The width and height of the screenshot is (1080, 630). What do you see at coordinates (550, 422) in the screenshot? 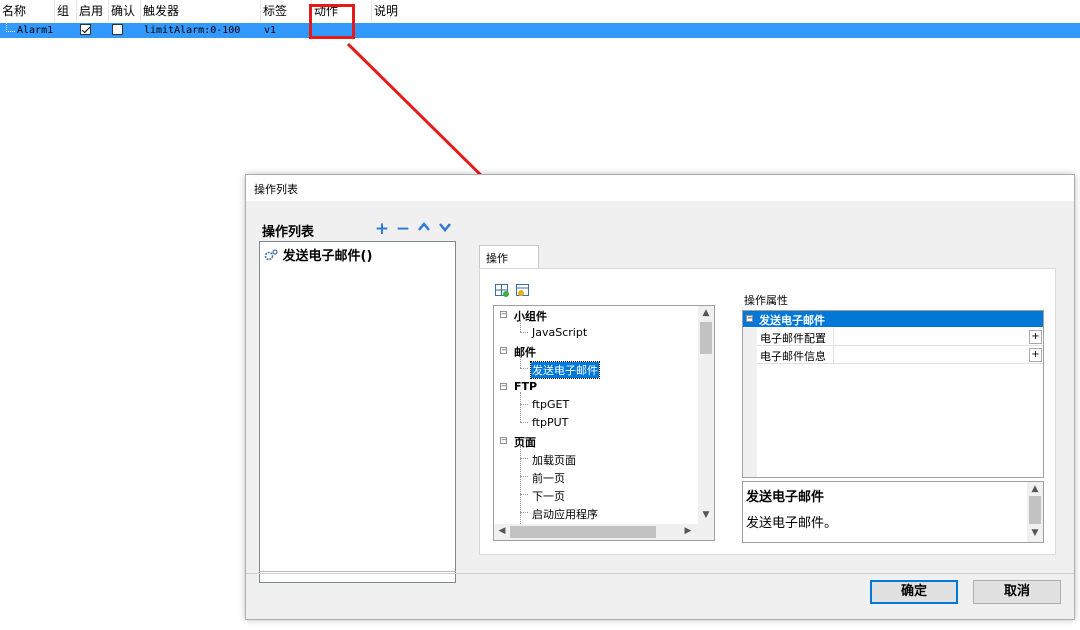
I see `tree-item-ftpput: ftpPUT` at bounding box center [550, 422].